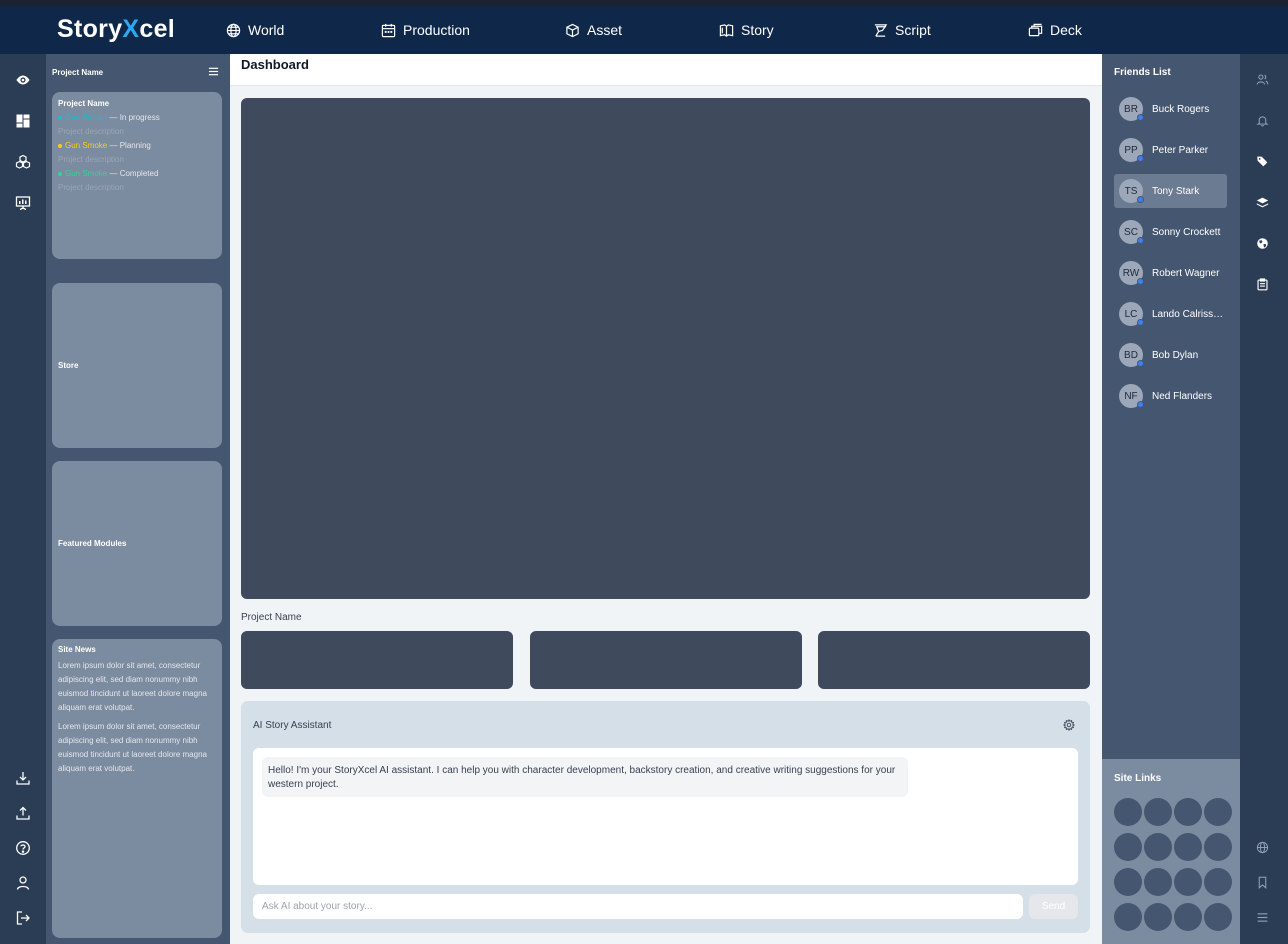 The width and height of the screenshot is (1288, 944). I want to click on download-icon, so click(23, 778).